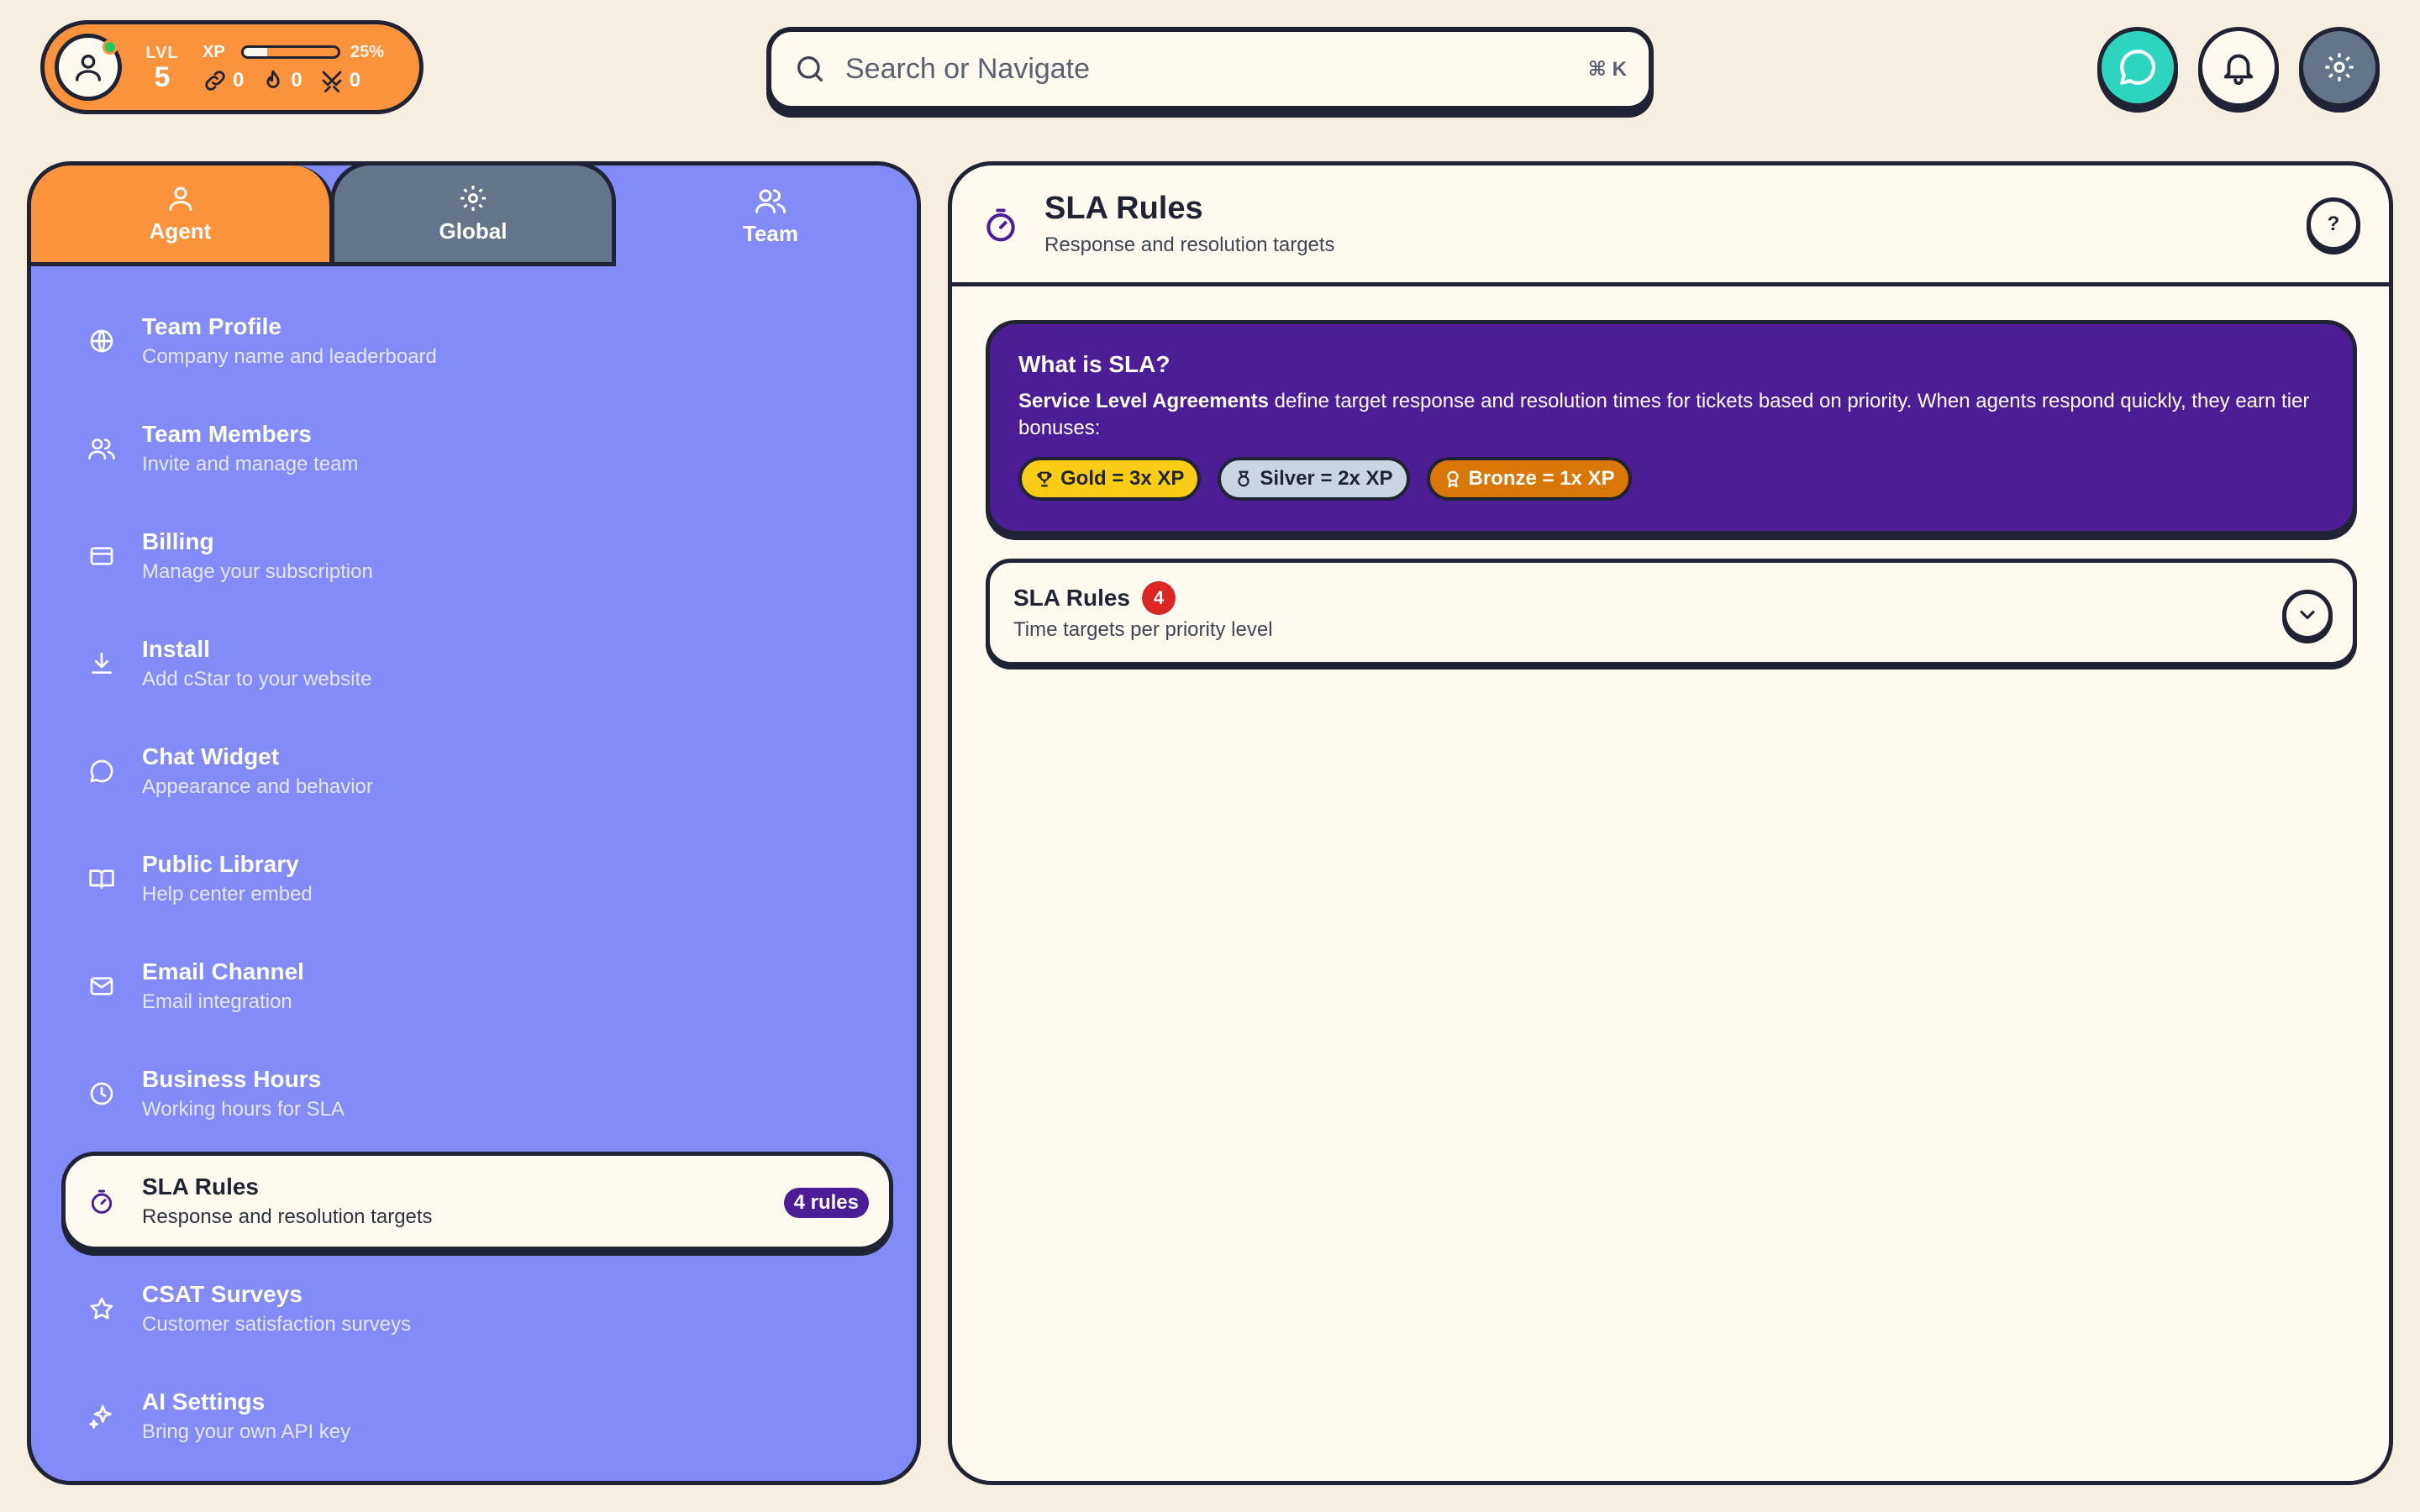 Image resolution: width=2420 pixels, height=1512 pixels. What do you see at coordinates (1143, 629) in the screenshot?
I see `rules-section-subtitle: Time targets per priority level` at bounding box center [1143, 629].